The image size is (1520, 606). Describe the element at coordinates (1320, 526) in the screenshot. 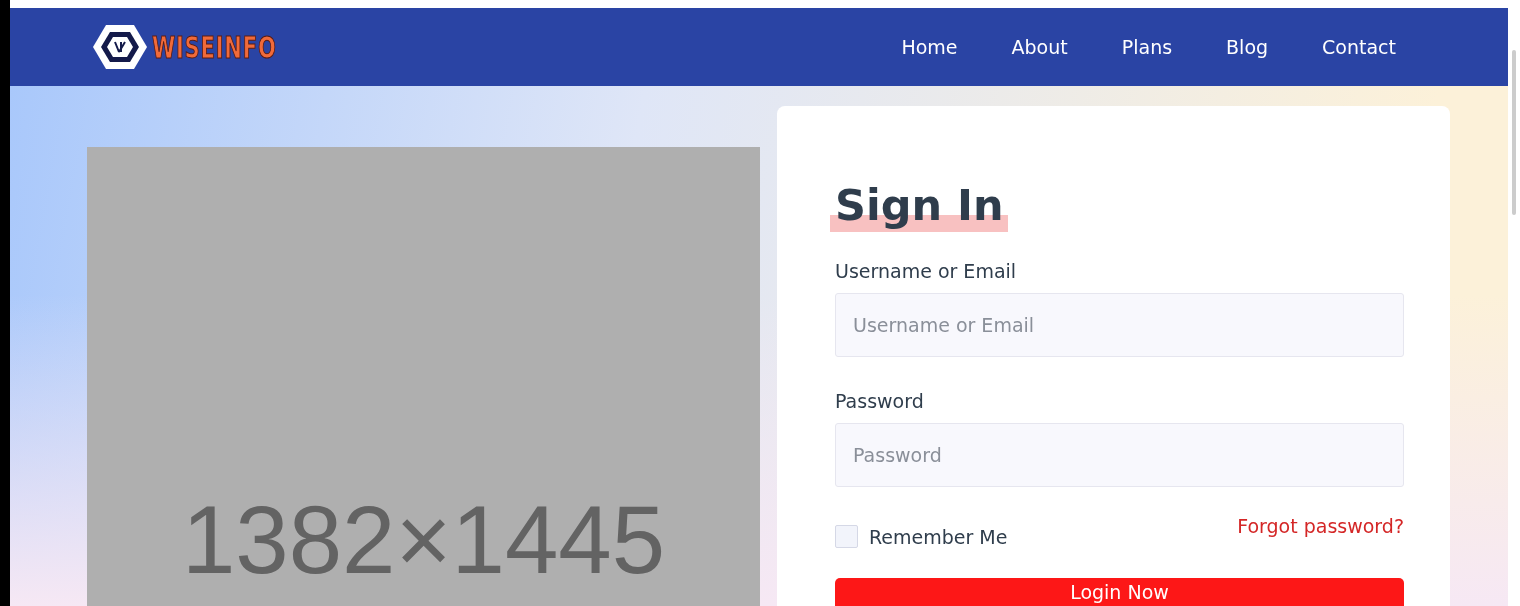

I see `forgot-password-link: Forgot password?` at that location.